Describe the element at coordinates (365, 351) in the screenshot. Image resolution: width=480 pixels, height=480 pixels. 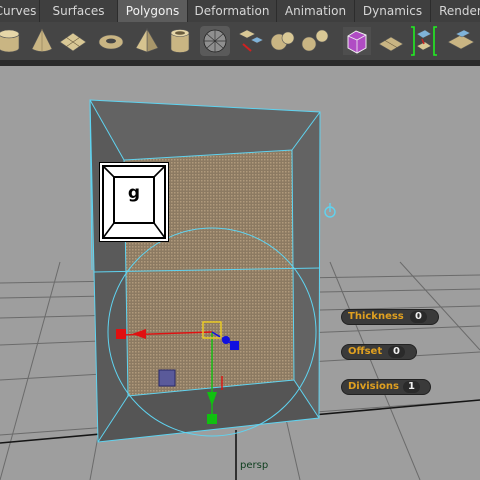
I see `offset-label: Offset` at that location.